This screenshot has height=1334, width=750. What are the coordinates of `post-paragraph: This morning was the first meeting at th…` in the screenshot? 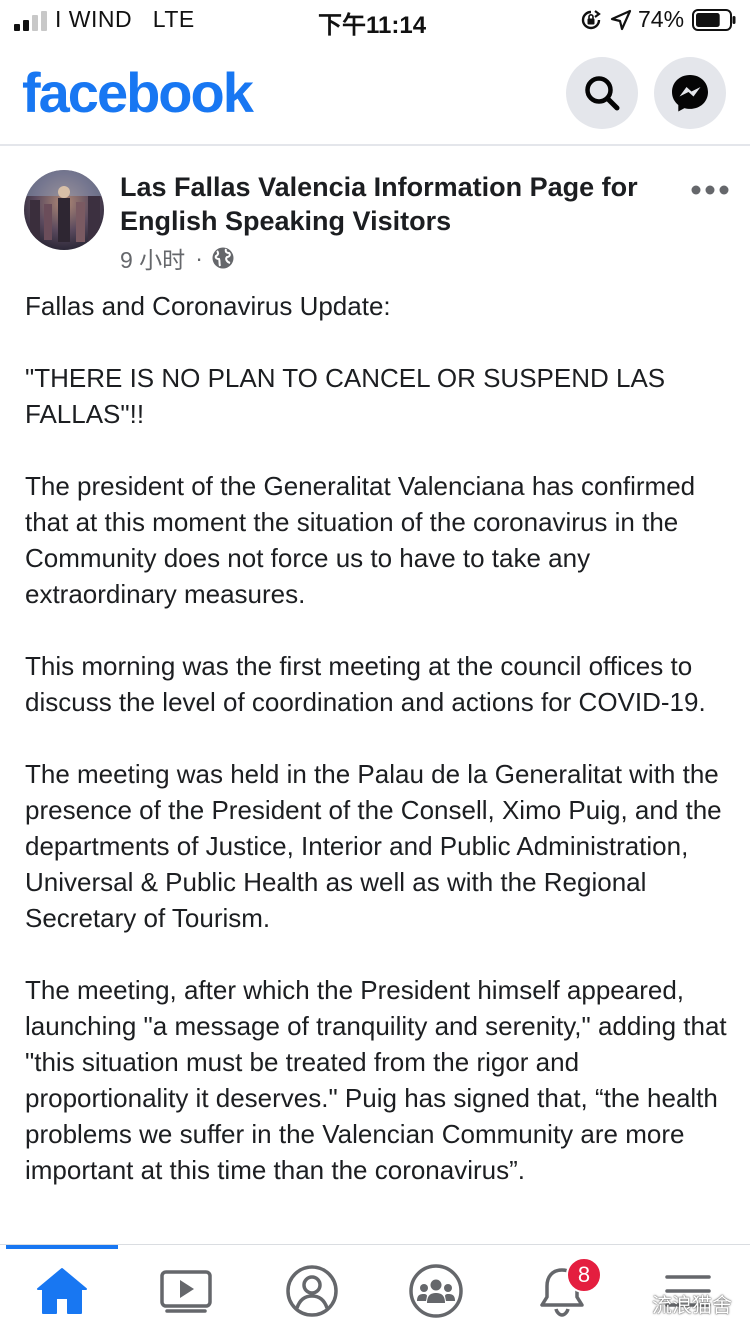 It's located at (365, 684).